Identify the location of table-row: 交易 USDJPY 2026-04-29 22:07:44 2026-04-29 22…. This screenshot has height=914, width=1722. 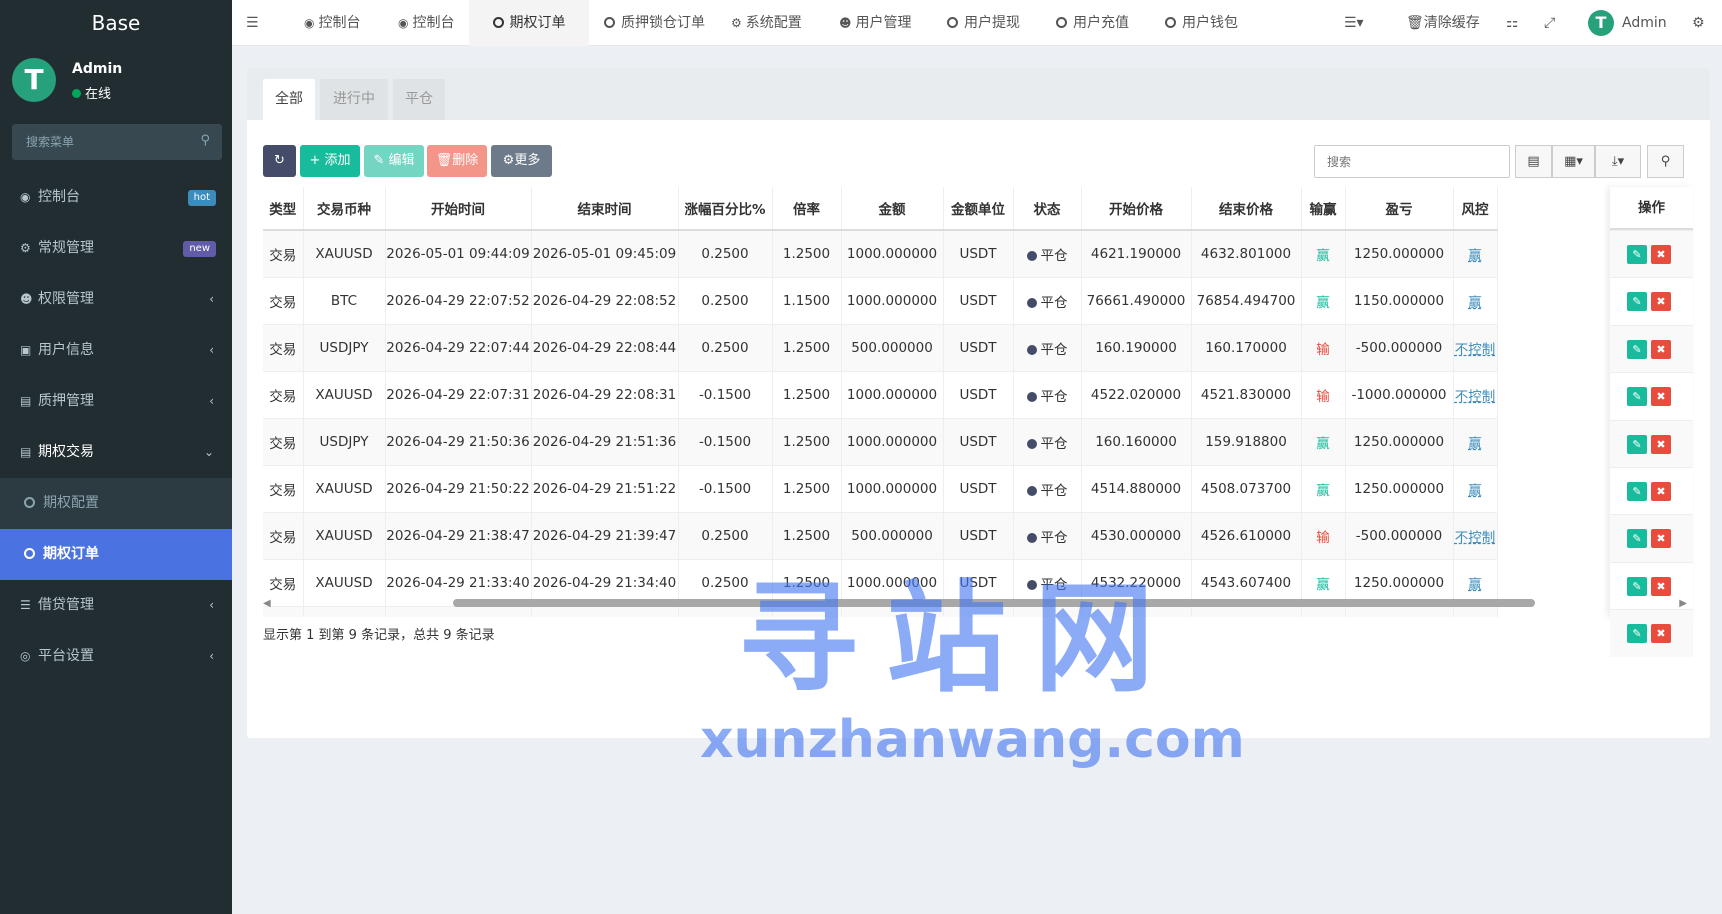
(880, 347).